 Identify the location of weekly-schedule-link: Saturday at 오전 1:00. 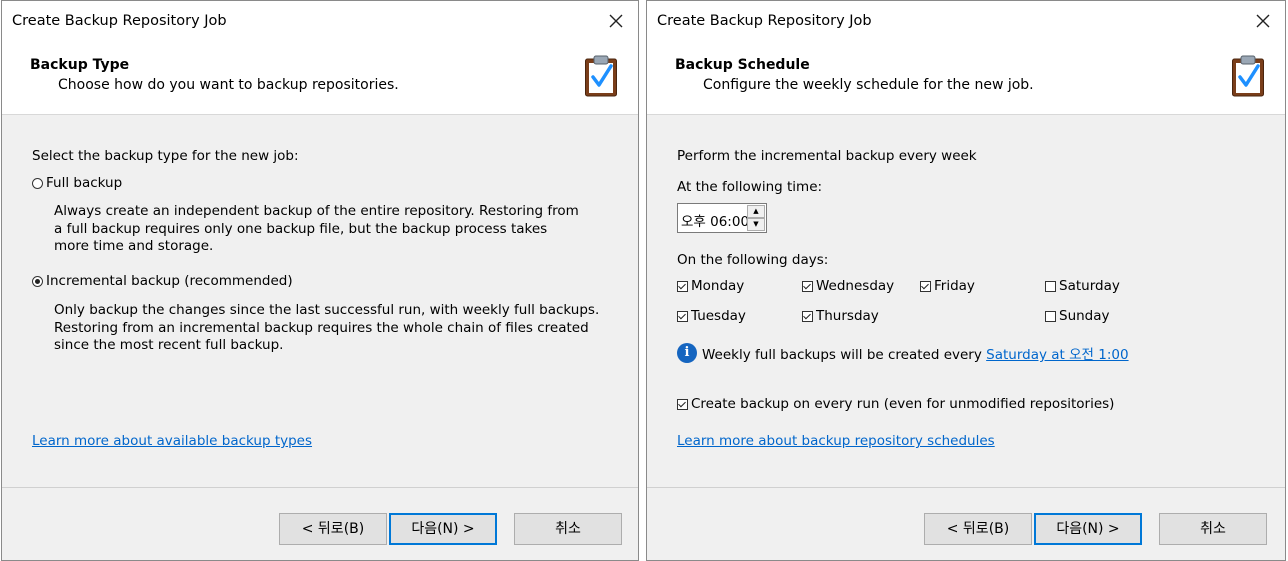
(1057, 355).